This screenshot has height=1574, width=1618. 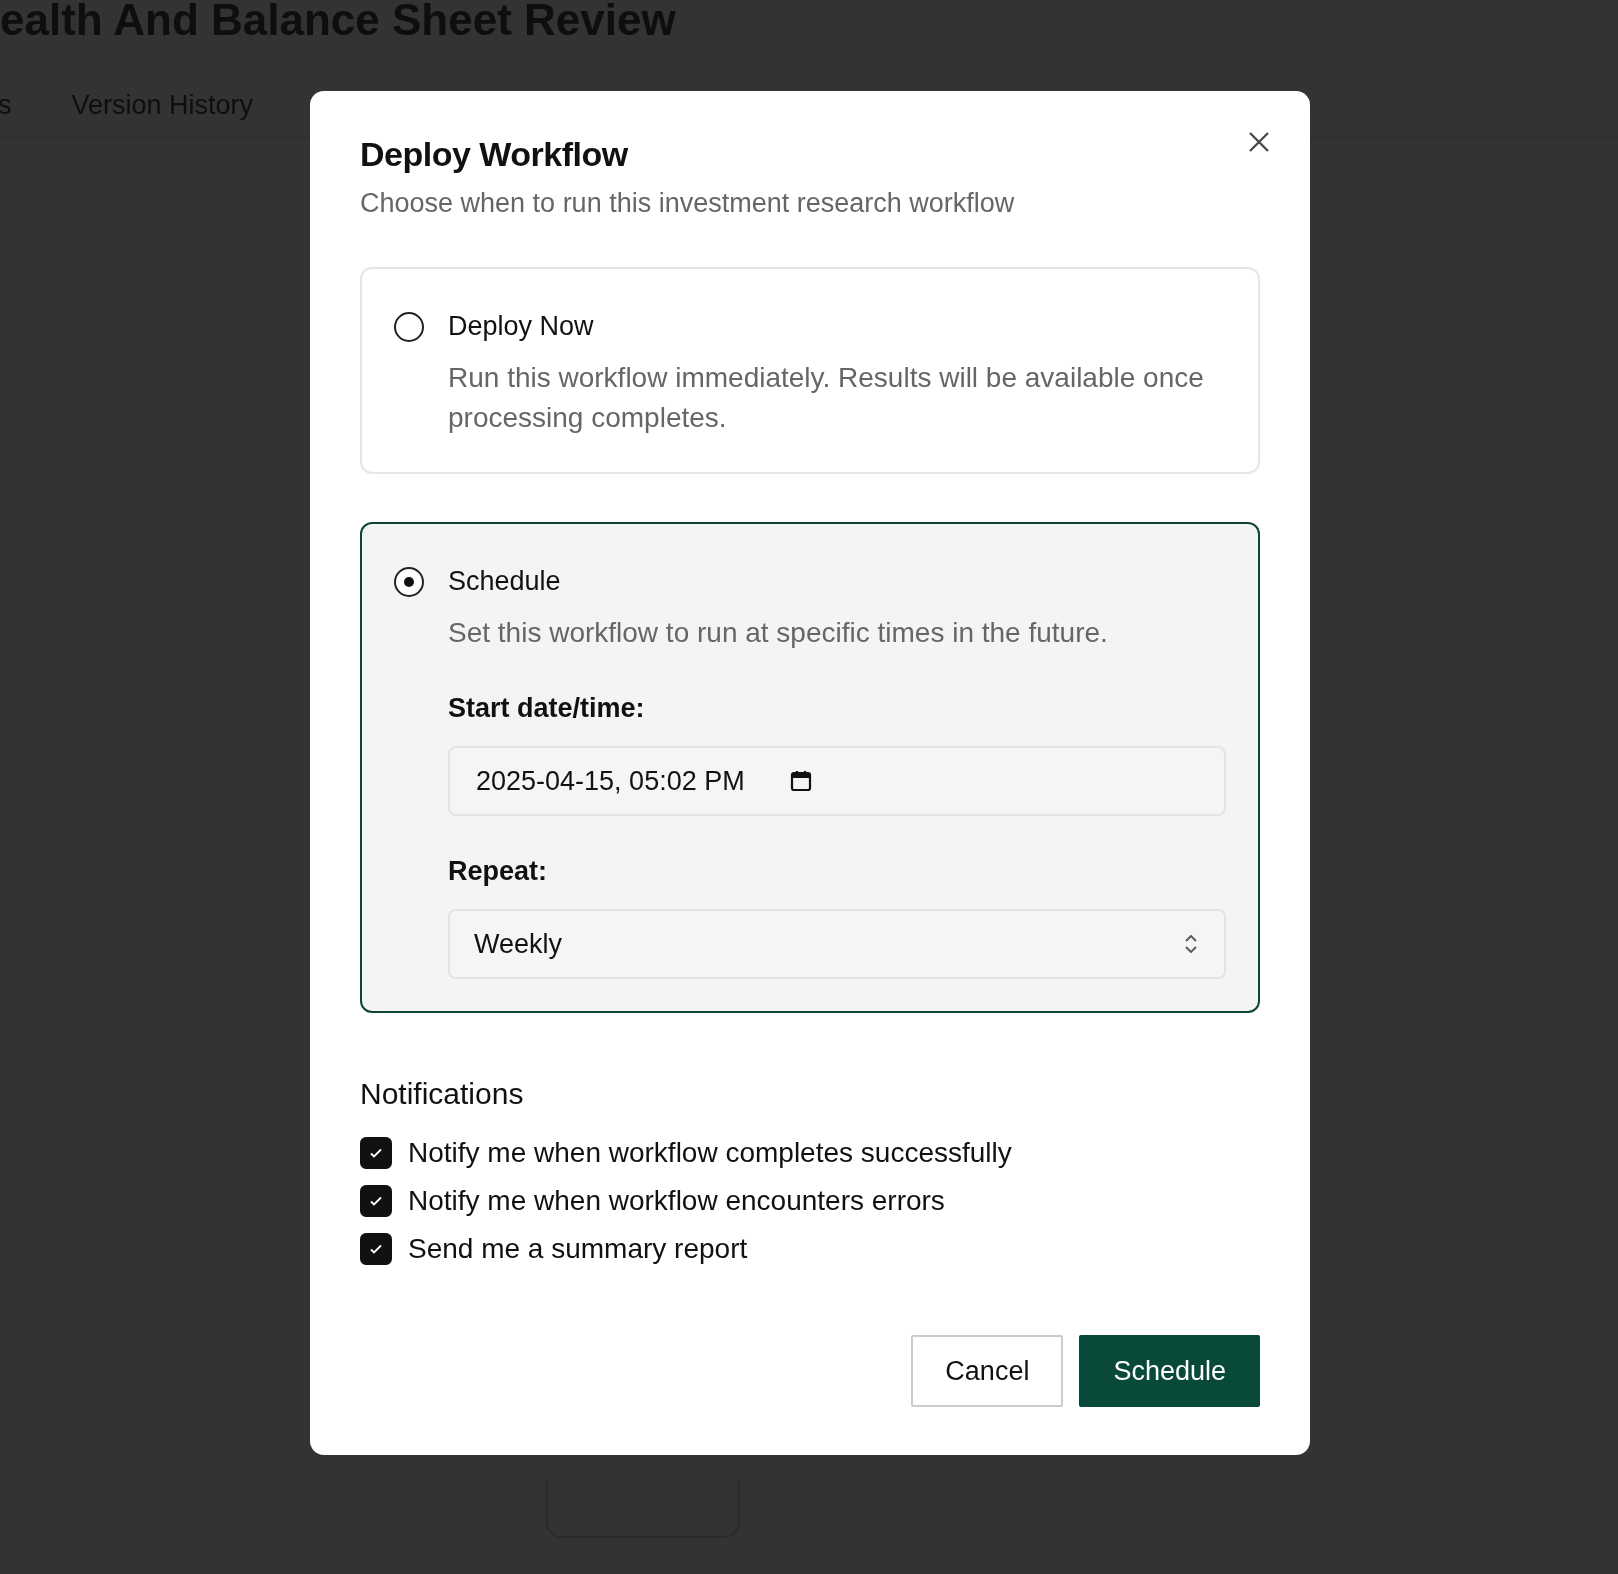 I want to click on option-card: Deploy Now Run this workflow immediately. Results will be available once processing completes., so click(x=810, y=370).